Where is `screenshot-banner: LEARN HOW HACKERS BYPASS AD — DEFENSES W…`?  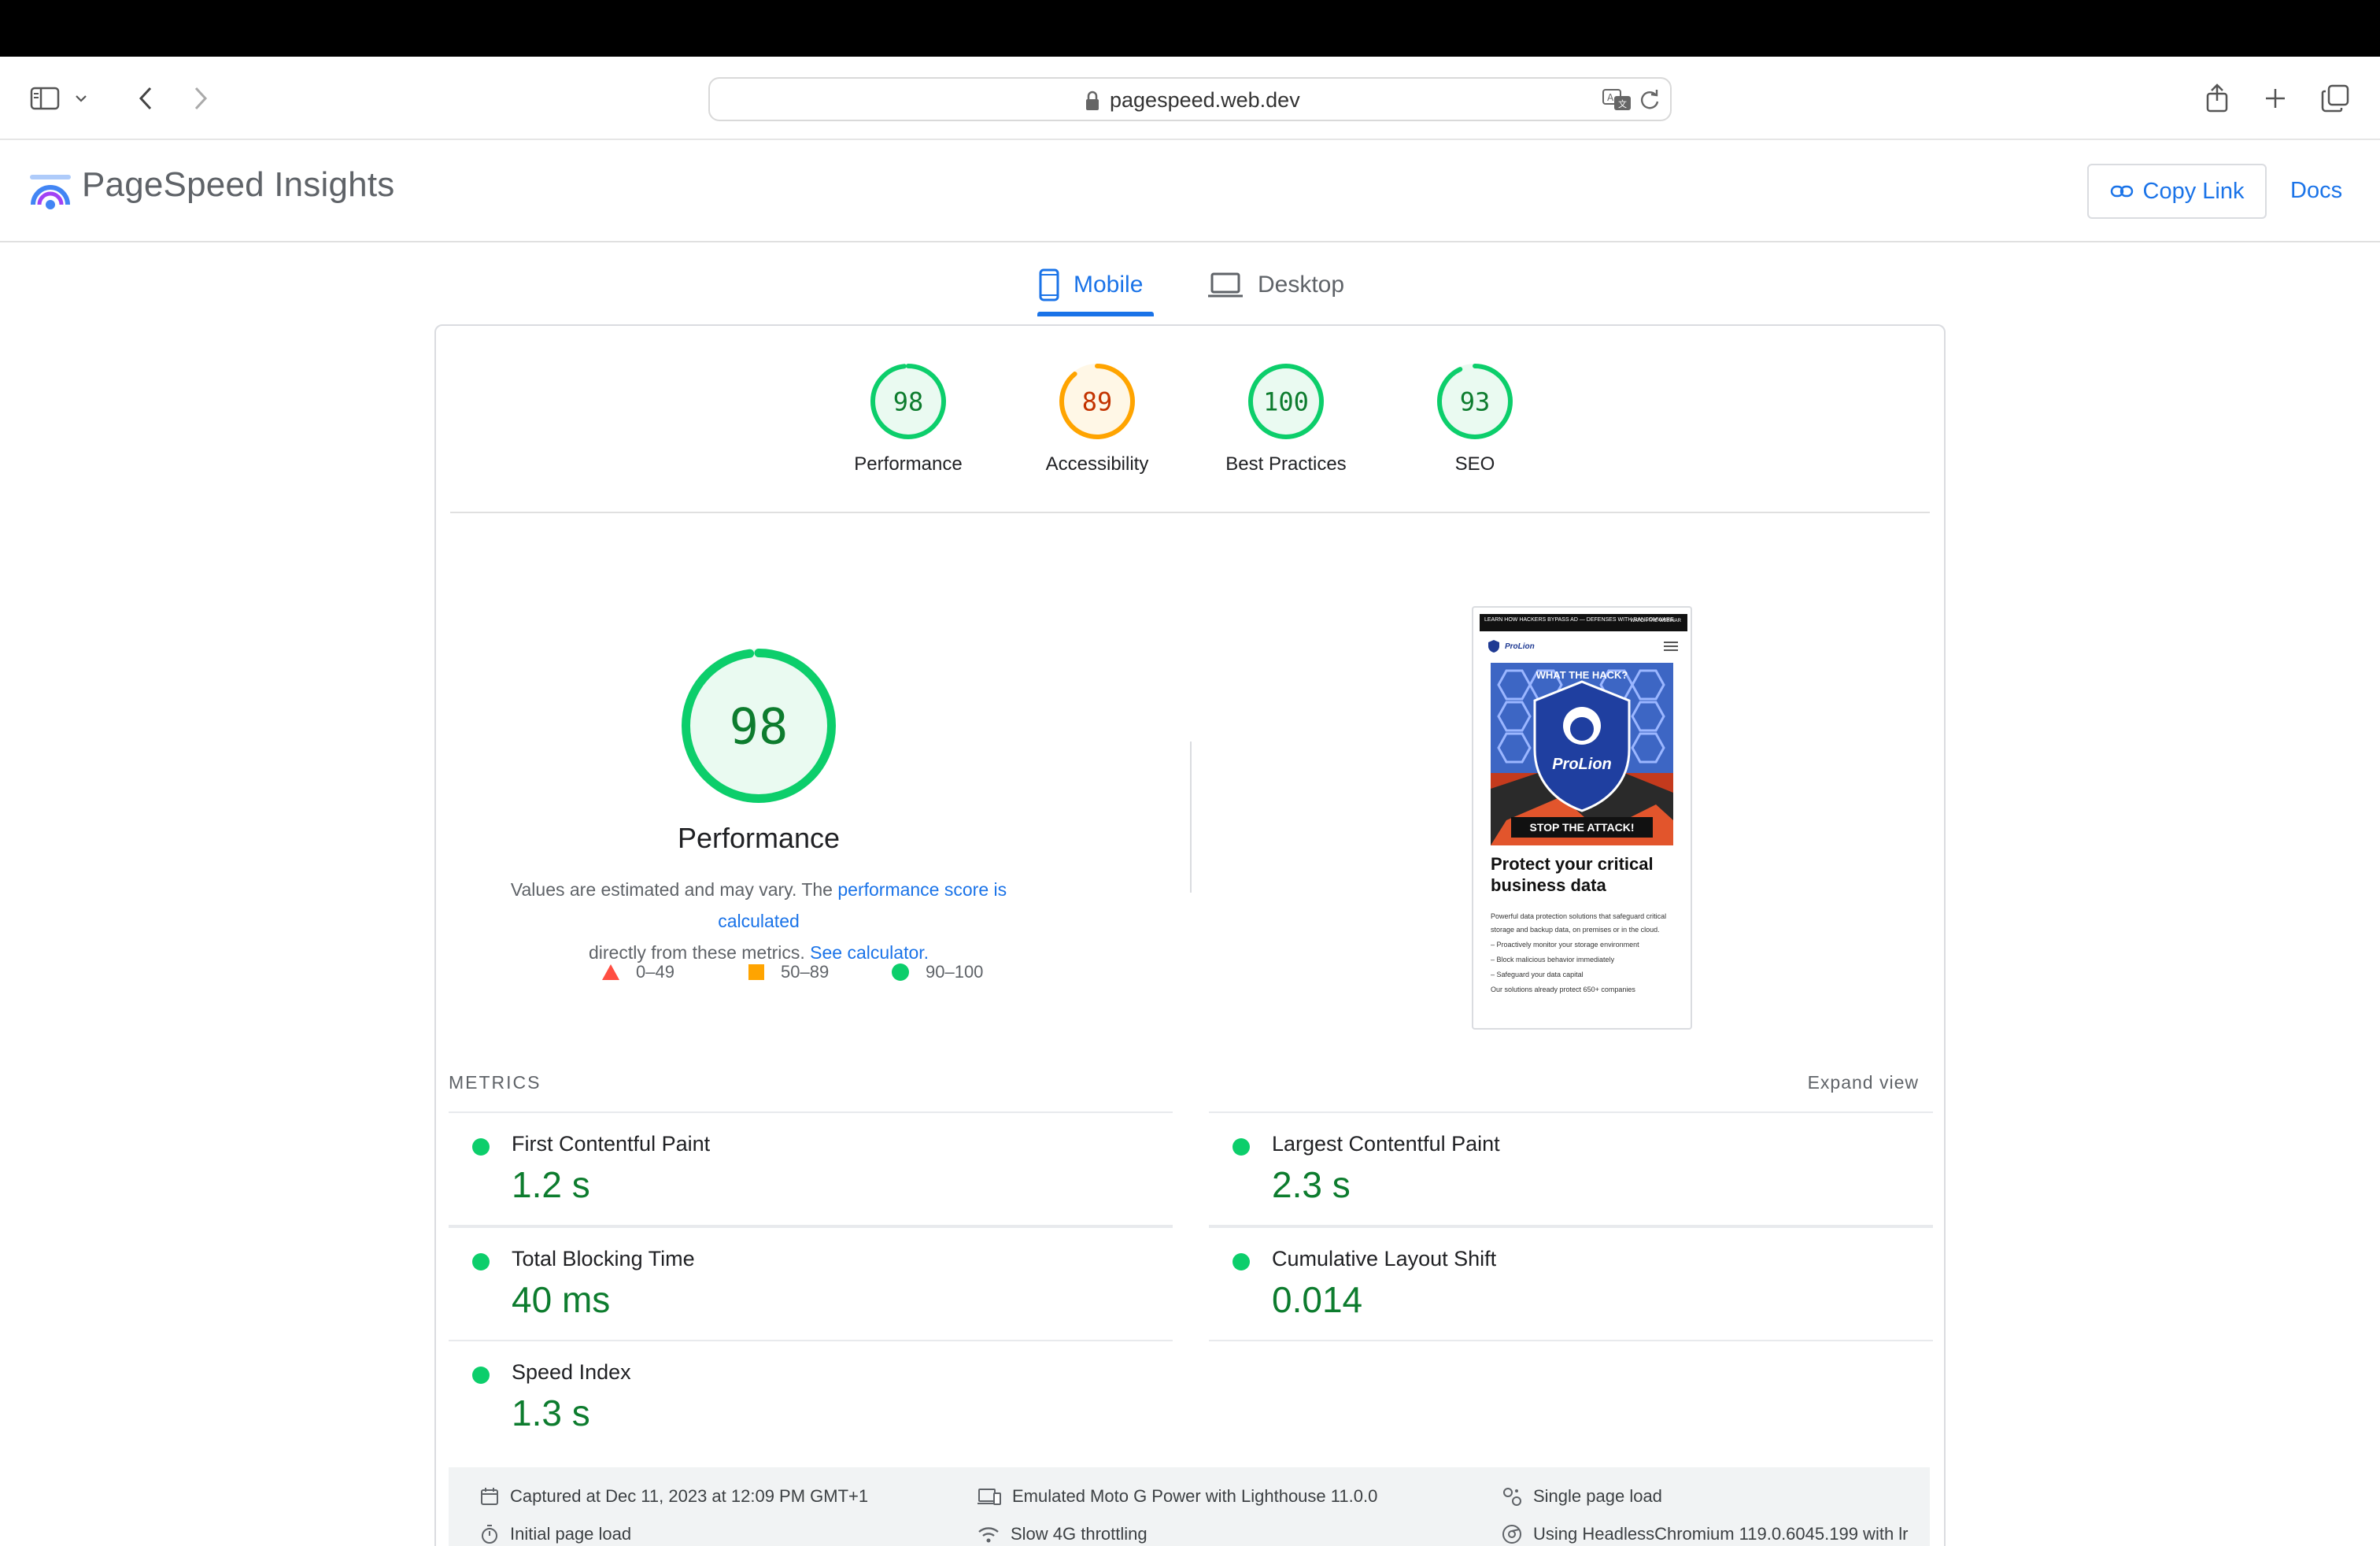 screenshot-banner: LEARN HOW HACKERS BYPASS AD — DEFENSES W… is located at coordinates (1583, 622).